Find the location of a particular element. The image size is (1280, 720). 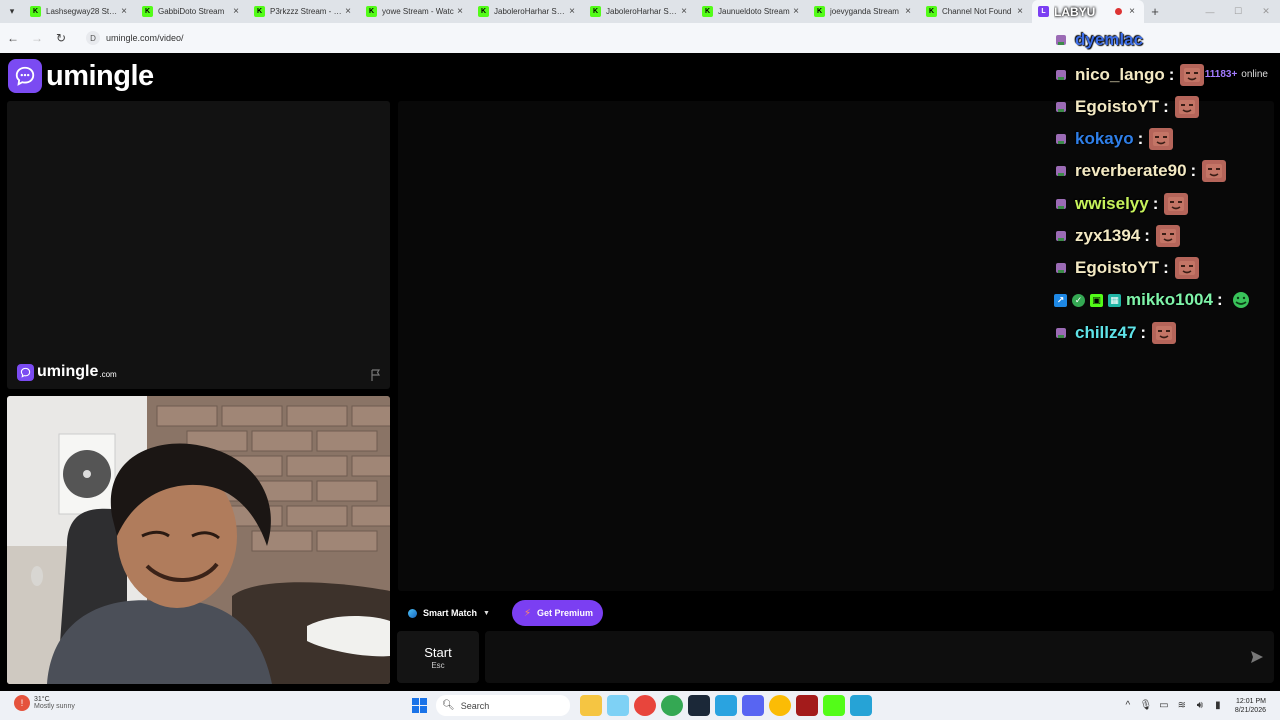

stream-chat-message: reverberate90: is located at coordinates (1140, 171).